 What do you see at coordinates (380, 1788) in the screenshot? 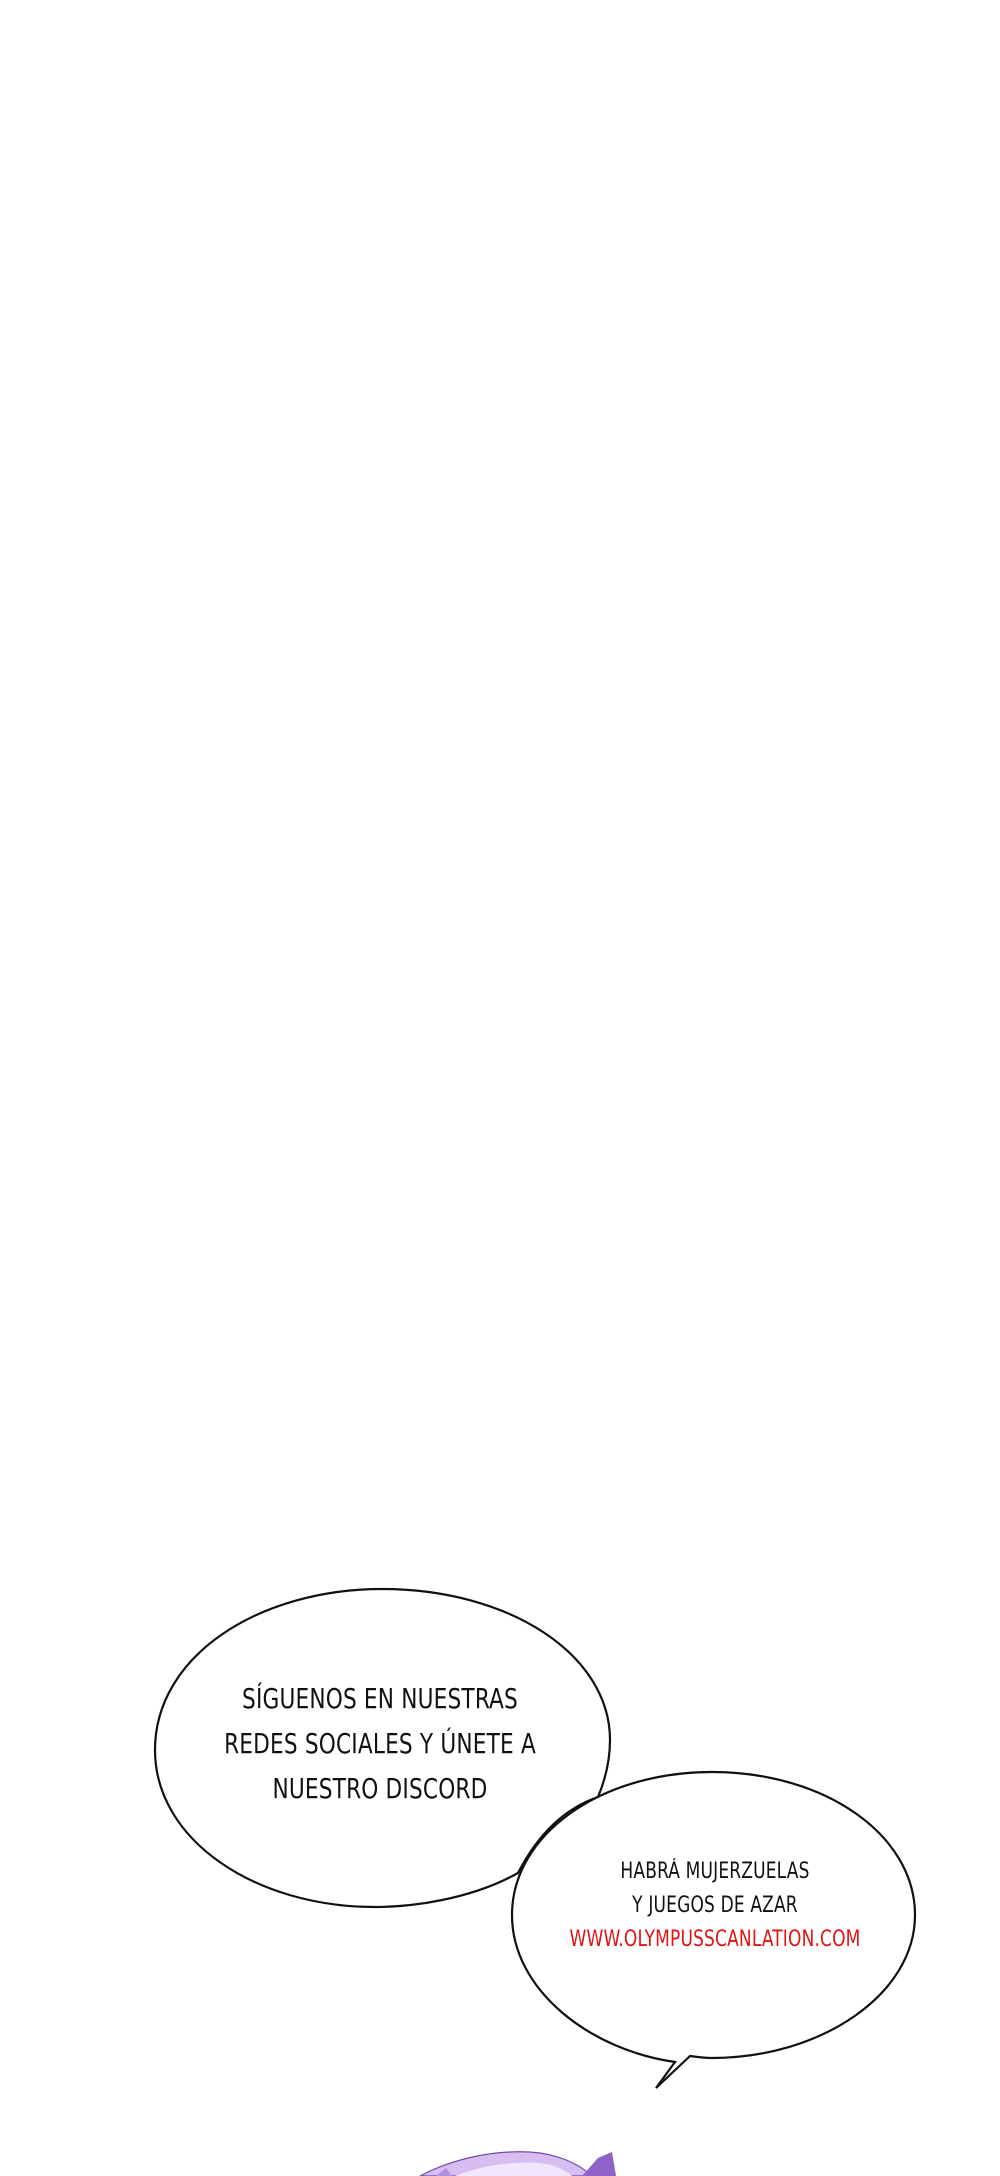
I see `bubble-1-line-3: NUESTRO DISCORD` at bounding box center [380, 1788].